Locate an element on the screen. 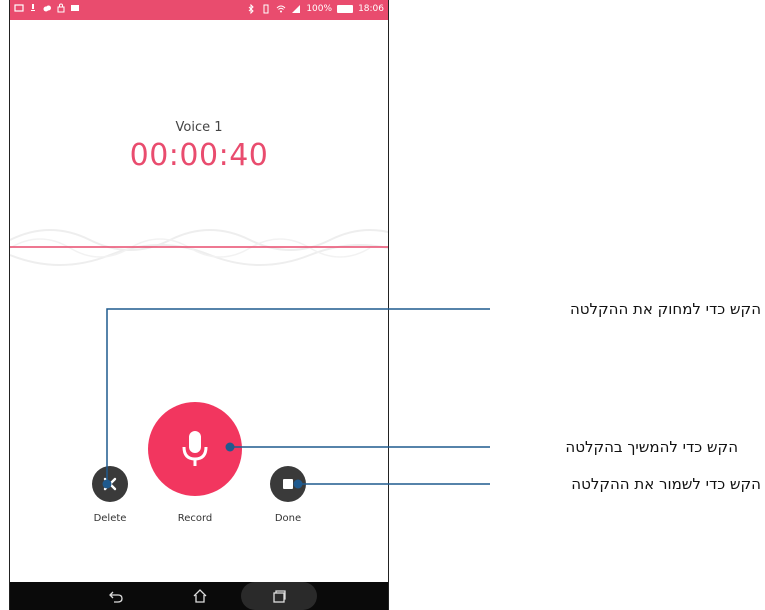 Image resolution: width=765 pixels, height=610 pixels. delete-label: Delete is located at coordinates (110, 518).